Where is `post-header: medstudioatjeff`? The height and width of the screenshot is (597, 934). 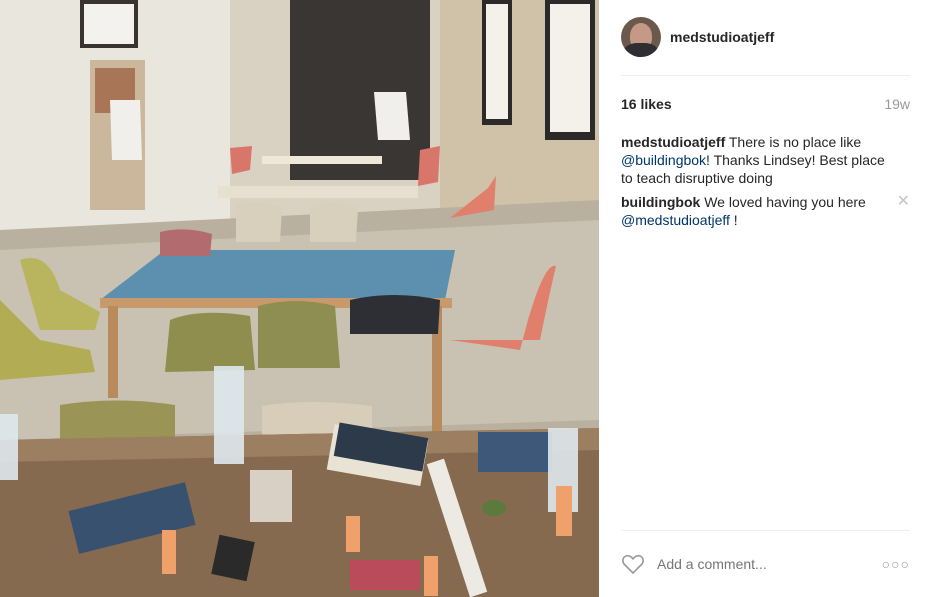 post-header: medstudioatjeff is located at coordinates (697, 37).